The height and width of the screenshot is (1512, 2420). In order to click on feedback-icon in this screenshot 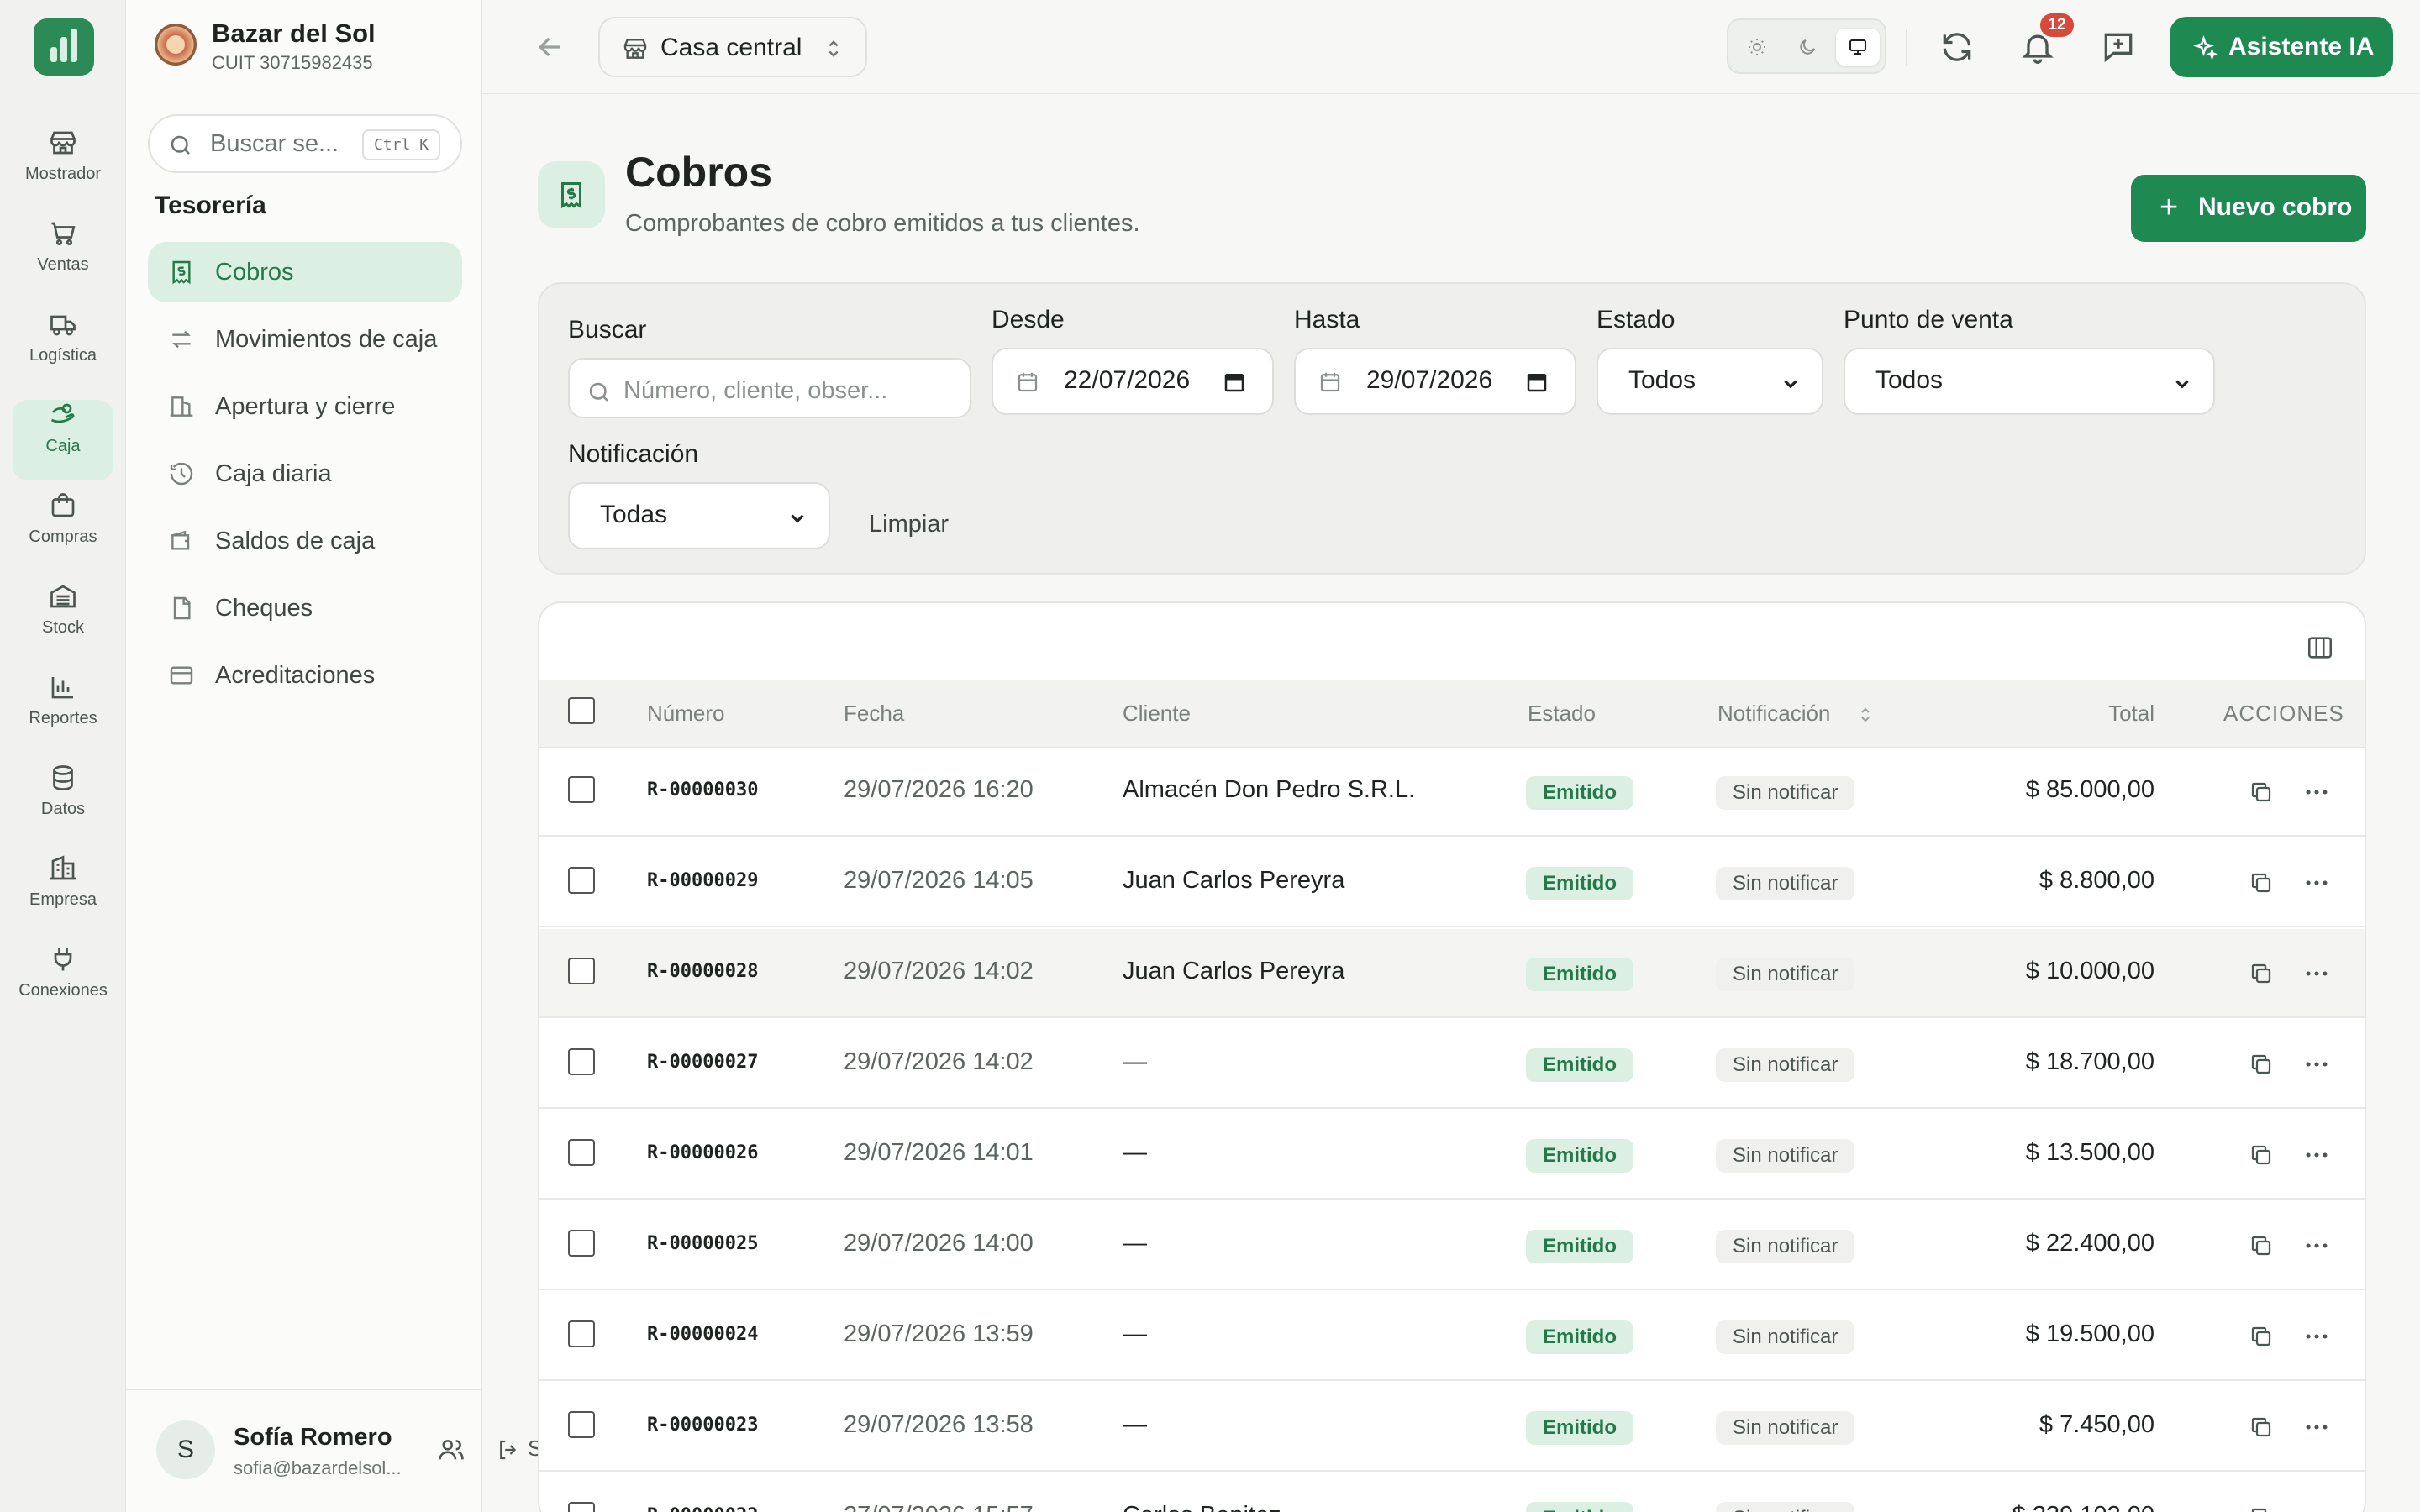, I will do `click(2118, 47)`.